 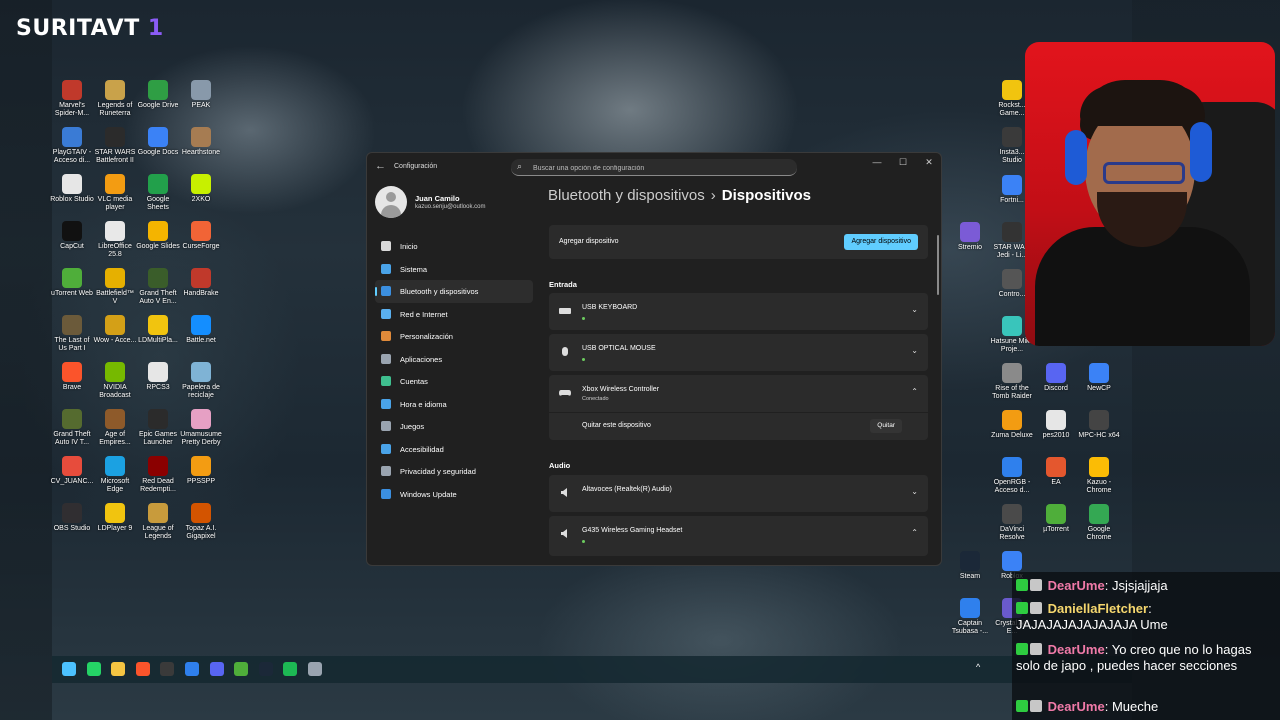 What do you see at coordinates (216, 669) in the screenshot?
I see `discord-icon` at bounding box center [216, 669].